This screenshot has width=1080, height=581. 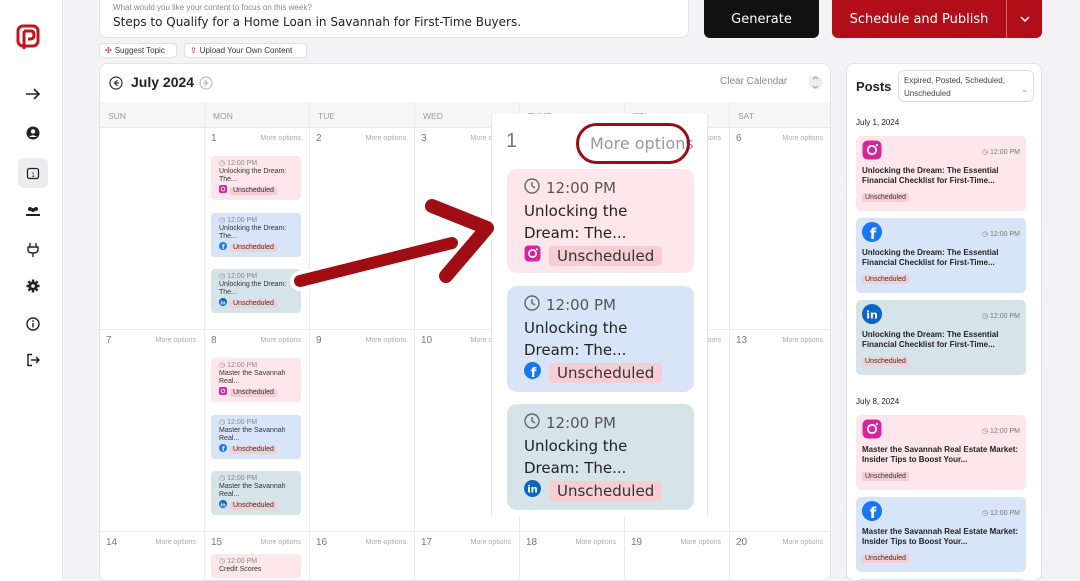 What do you see at coordinates (33, 212) in the screenshot?
I see `team-icon` at bounding box center [33, 212].